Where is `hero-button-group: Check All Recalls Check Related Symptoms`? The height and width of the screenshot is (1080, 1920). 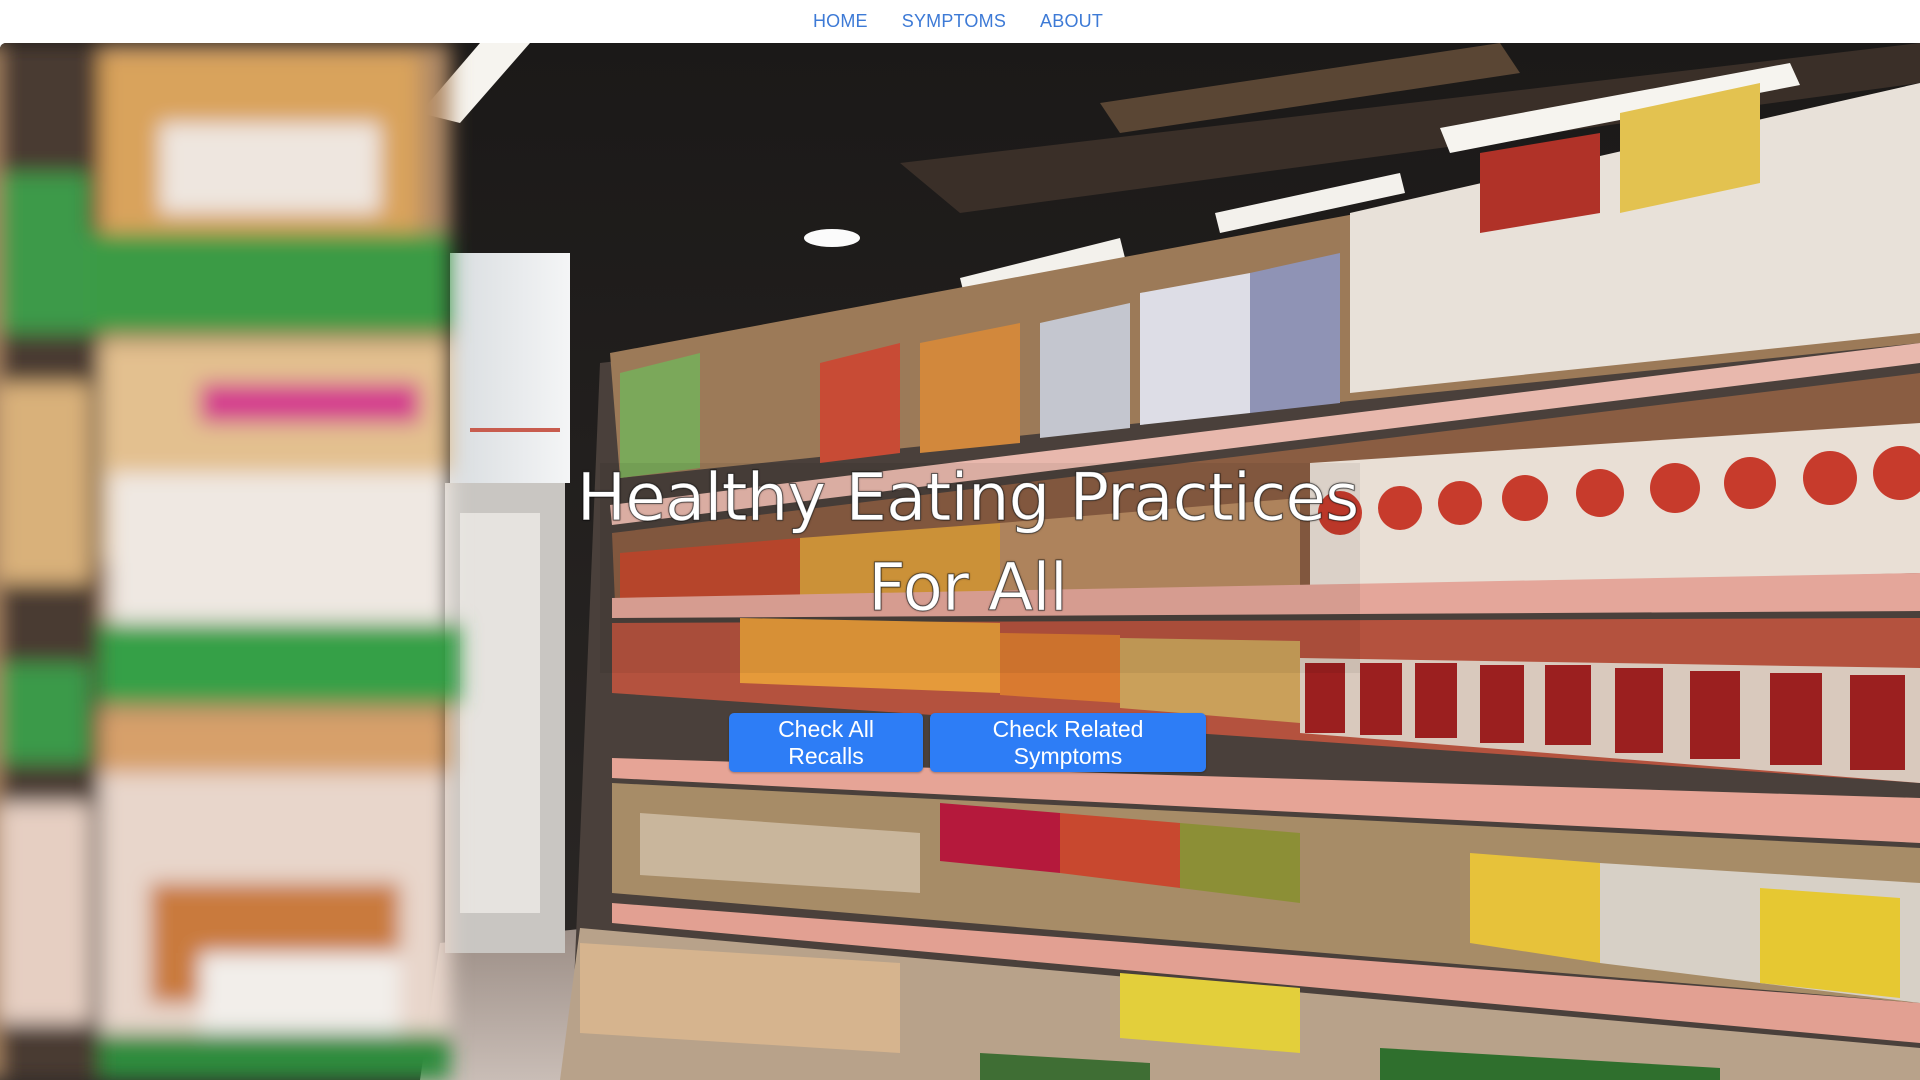 hero-button-group: Check All Recalls Check Related Symptoms is located at coordinates (960, 742).